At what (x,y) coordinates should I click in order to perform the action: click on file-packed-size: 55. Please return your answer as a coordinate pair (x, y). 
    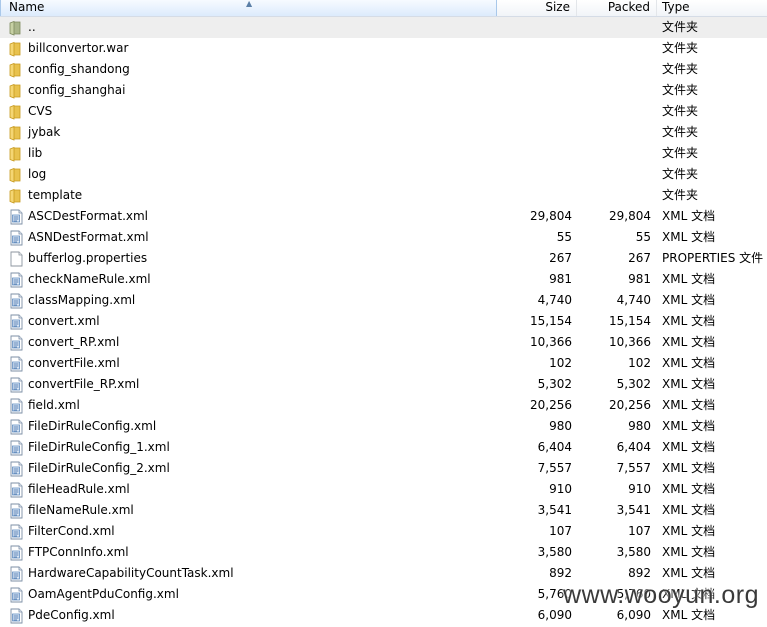
    Looking at the image, I should click on (643, 237).